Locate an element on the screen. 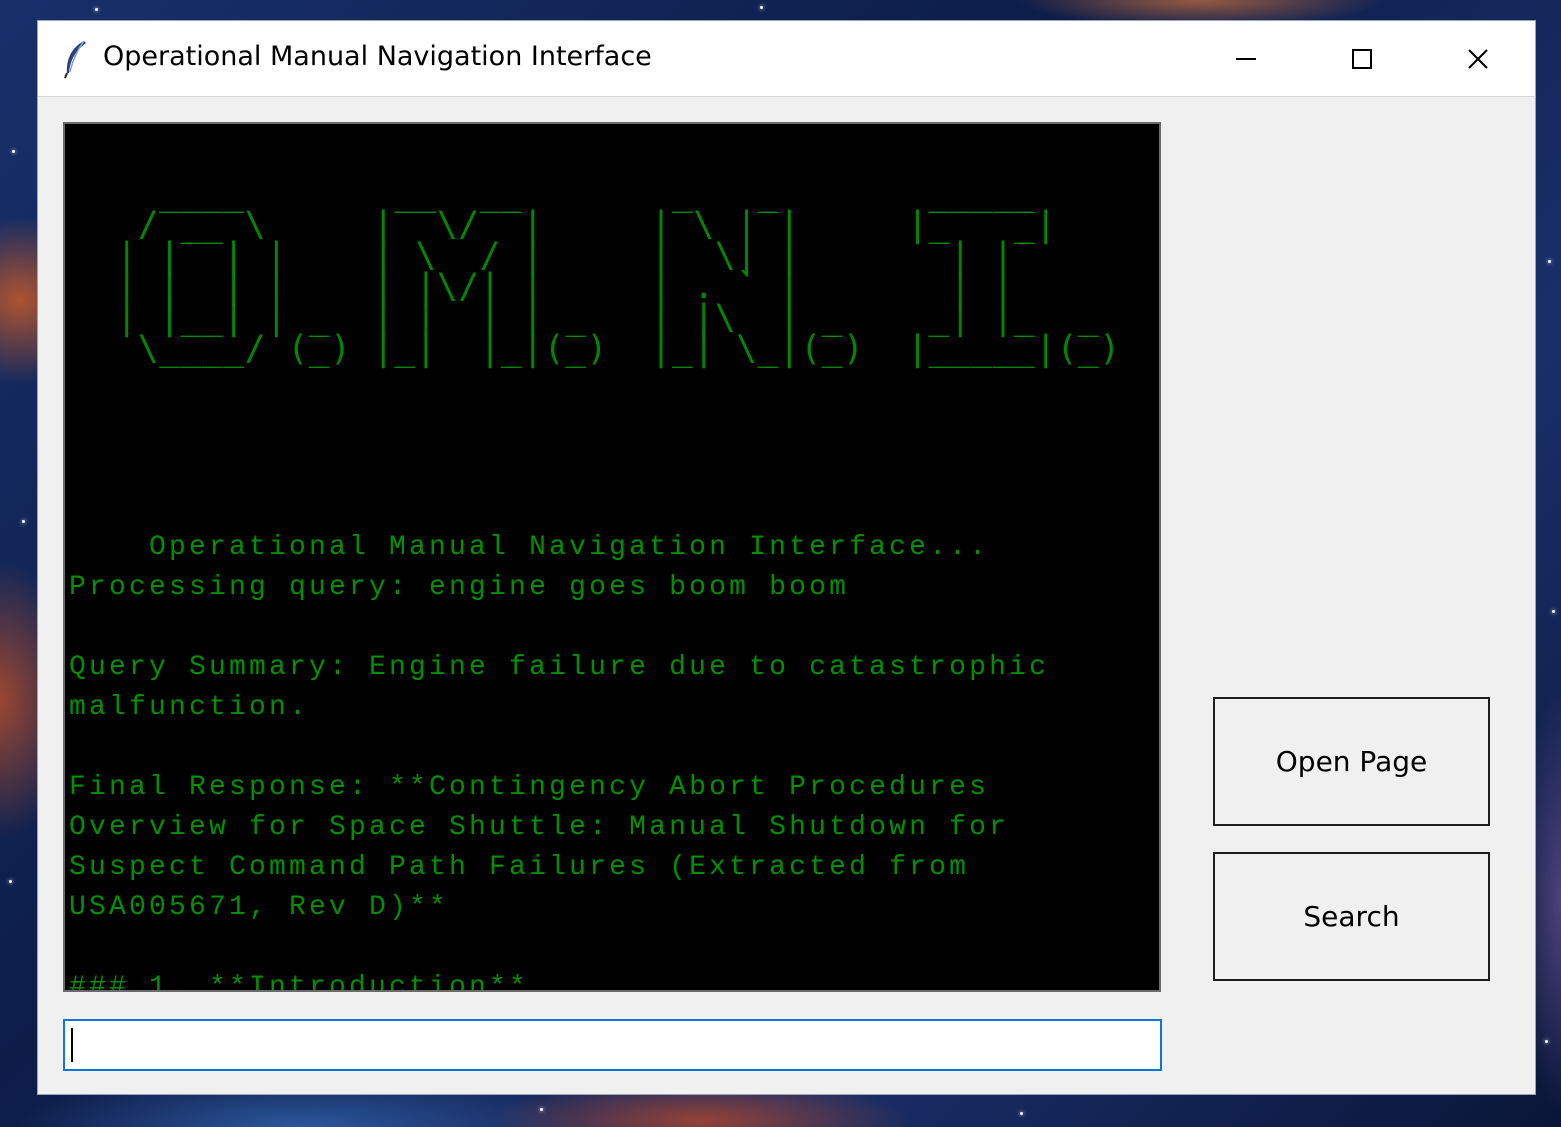 The width and height of the screenshot is (1561, 1127). query-input is located at coordinates (612, 1045).